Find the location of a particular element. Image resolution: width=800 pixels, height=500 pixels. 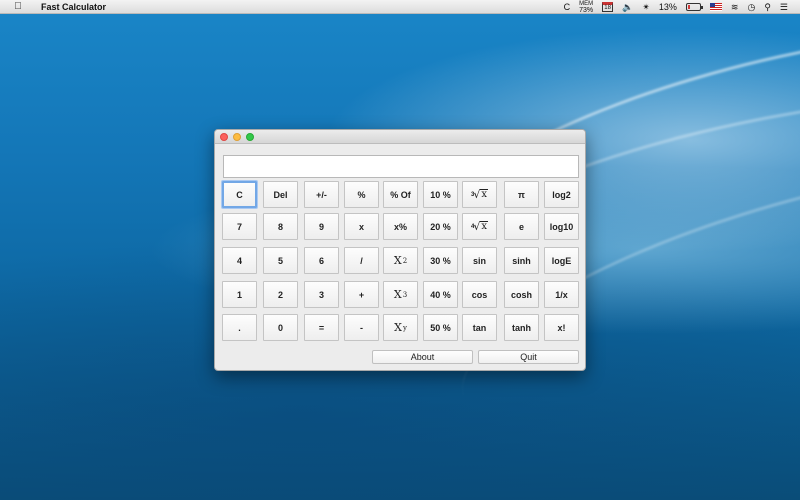

power-exponent: y is located at coordinates (404, 327).